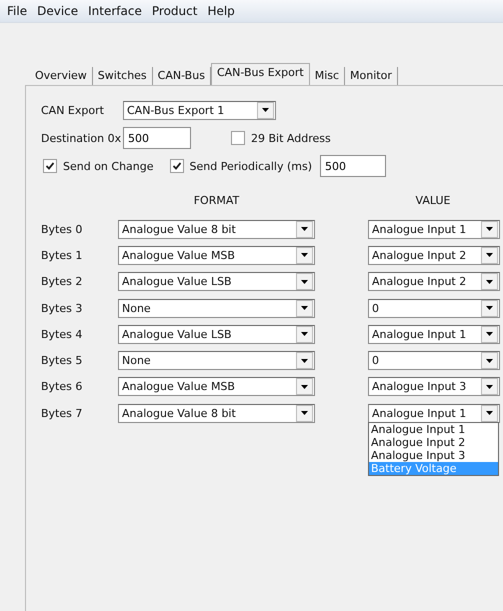 The image size is (503, 611). Describe the element at coordinates (433, 429) in the screenshot. I see `dropdown-option: Analogue Input 1` at that location.